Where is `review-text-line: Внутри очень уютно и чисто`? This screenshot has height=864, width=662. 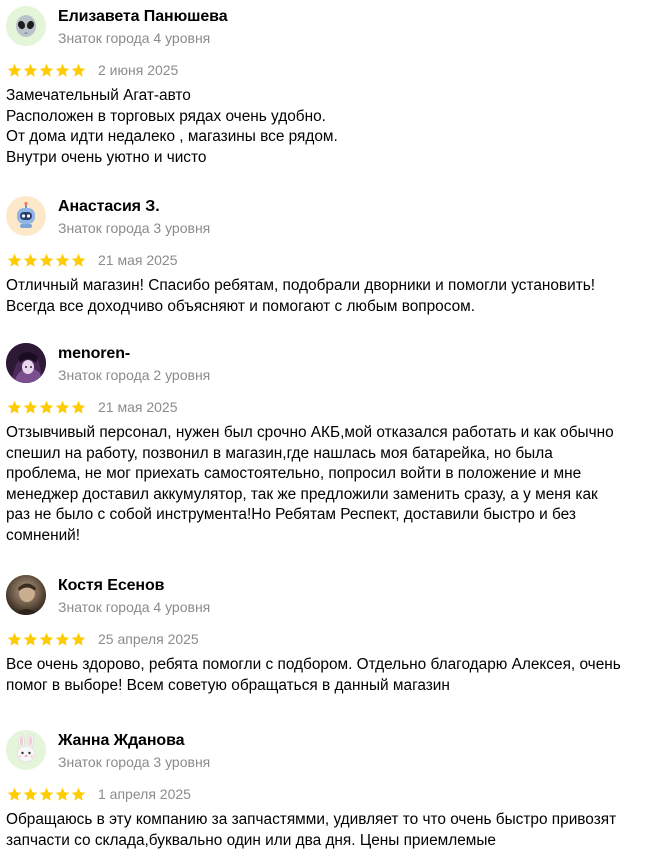
review-text-line: Внутри очень уютно и чисто is located at coordinates (106, 157).